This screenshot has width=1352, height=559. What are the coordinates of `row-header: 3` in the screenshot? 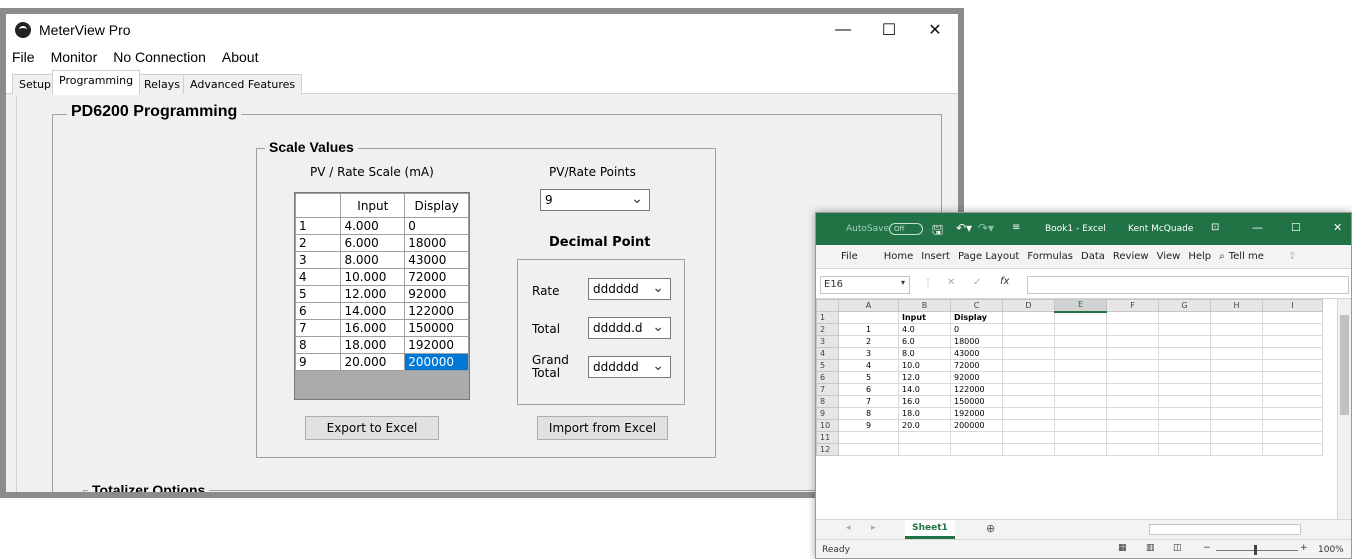 It's located at (827, 341).